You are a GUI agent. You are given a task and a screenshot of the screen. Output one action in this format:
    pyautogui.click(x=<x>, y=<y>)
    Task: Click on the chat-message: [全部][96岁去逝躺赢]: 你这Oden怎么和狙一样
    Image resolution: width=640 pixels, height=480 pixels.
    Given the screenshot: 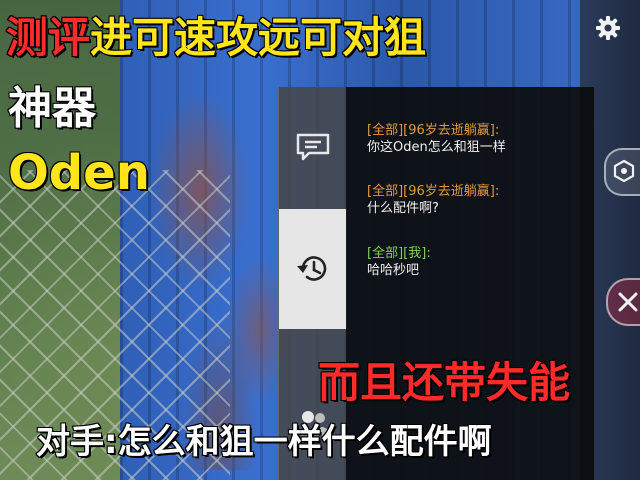 What is the action you would take?
    pyautogui.click(x=477, y=139)
    